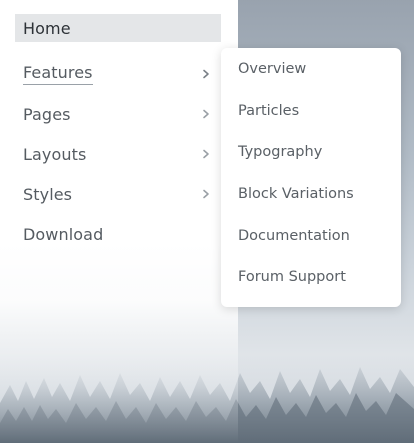 Image resolution: width=414 pixels, height=443 pixels. Describe the element at coordinates (47, 28) in the screenshot. I see `menu-item-label: Home` at that location.